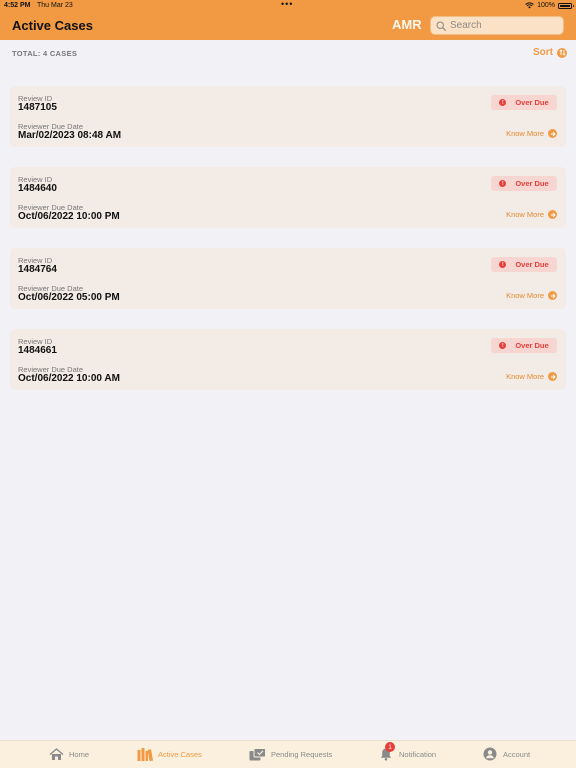 This screenshot has height=768, width=576. Describe the element at coordinates (517, 754) in the screenshot. I see `tab-label: Account` at that location.